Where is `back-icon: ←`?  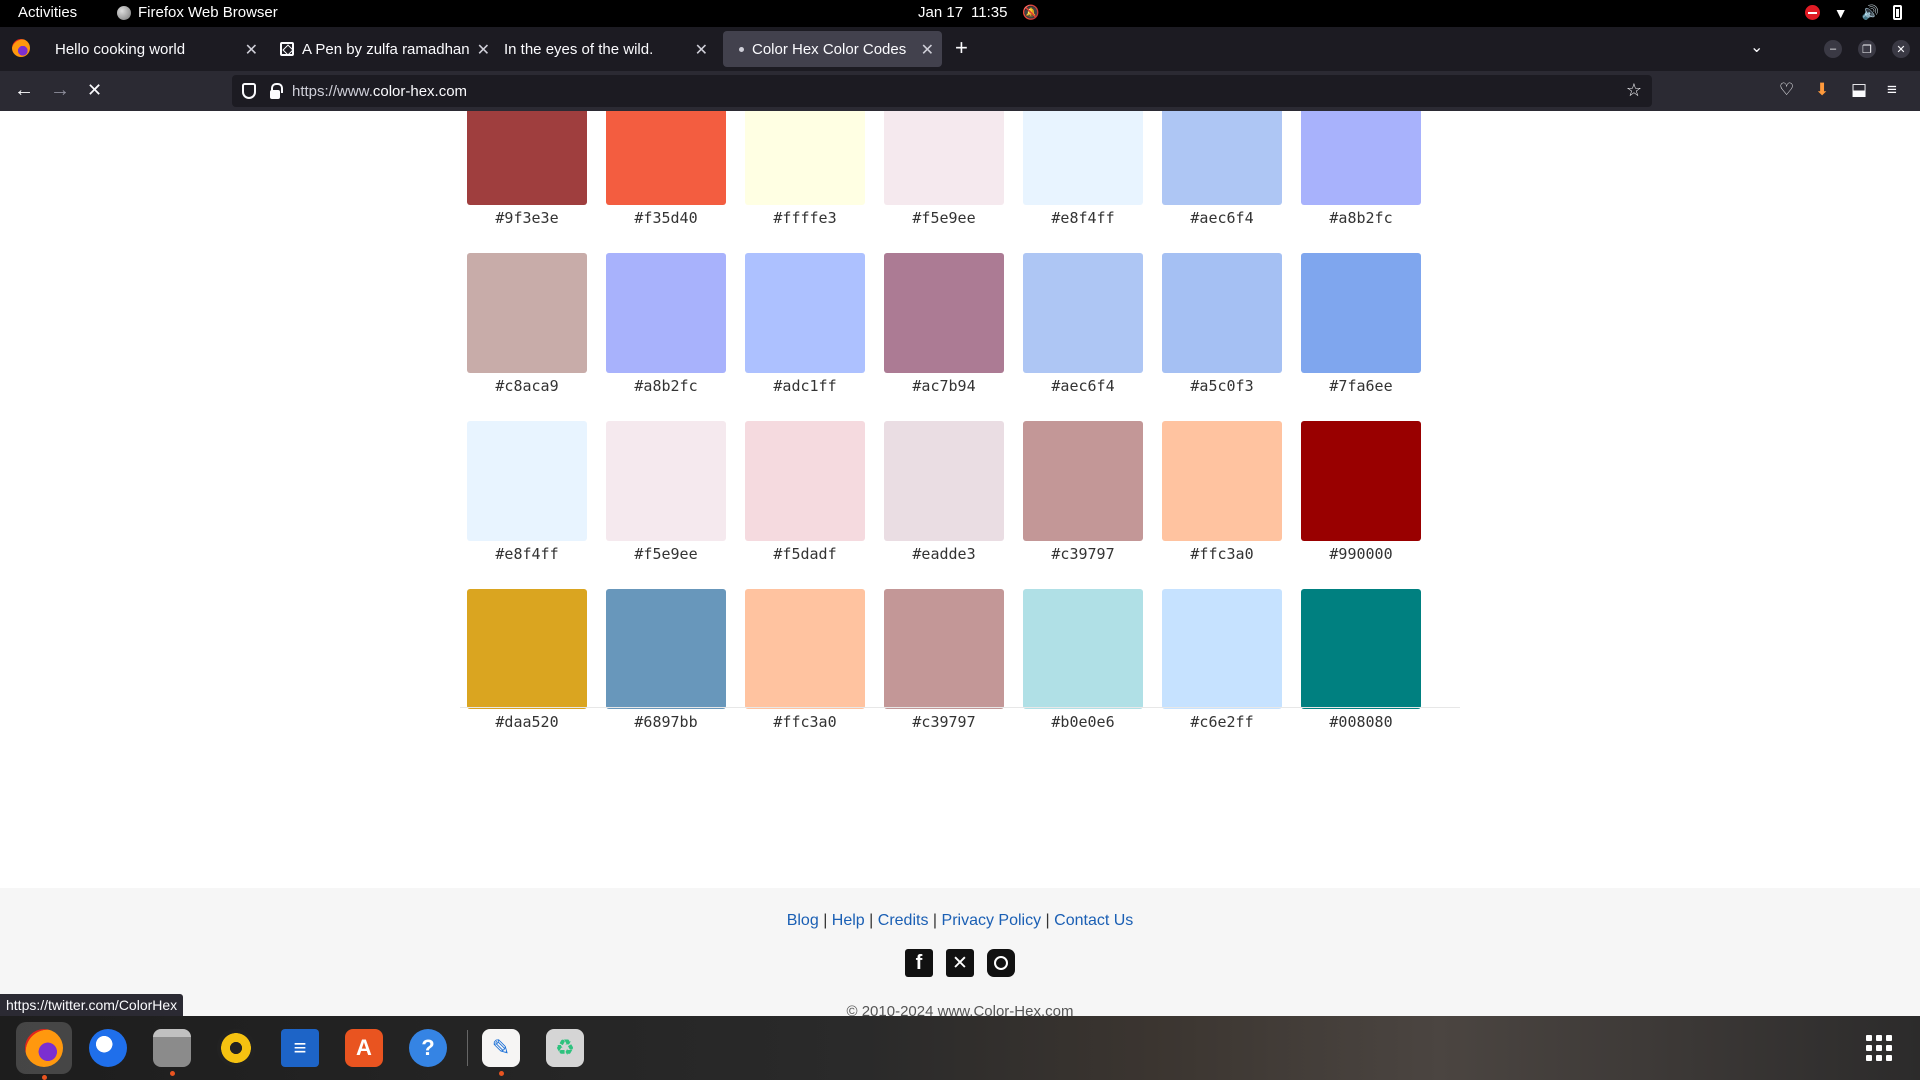
back-icon: ← is located at coordinates (24, 90).